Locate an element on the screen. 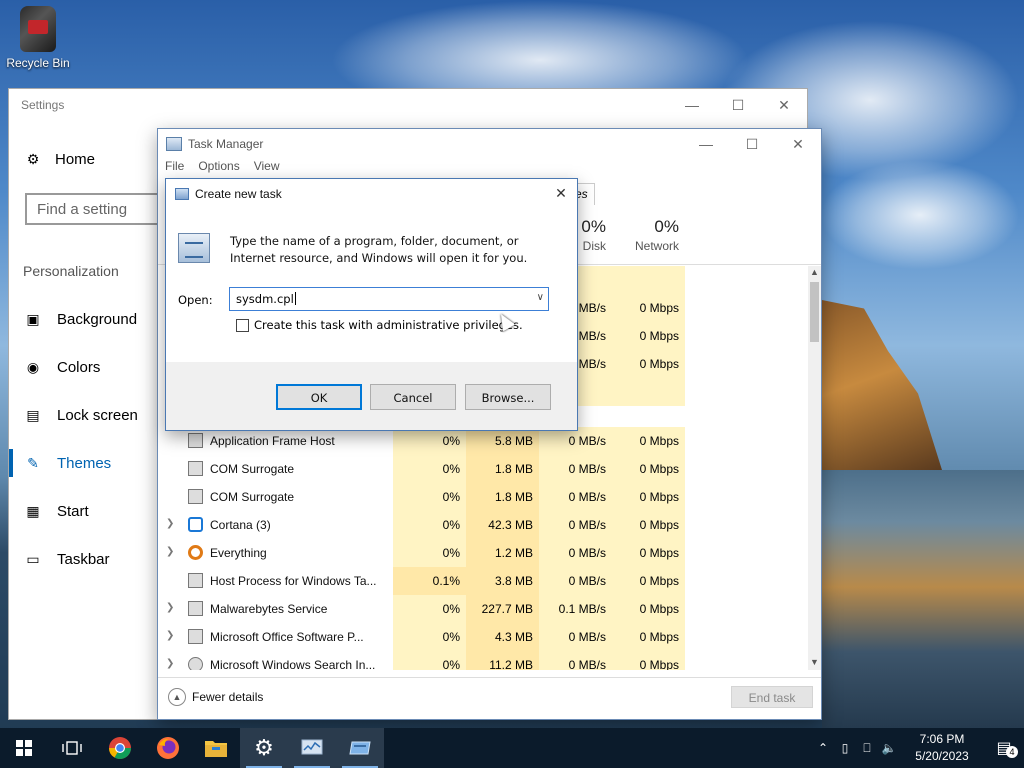 This screenshot has height=768, width=1024. volume-muted-icon: 🔈 is located at coordinates (889, 748).